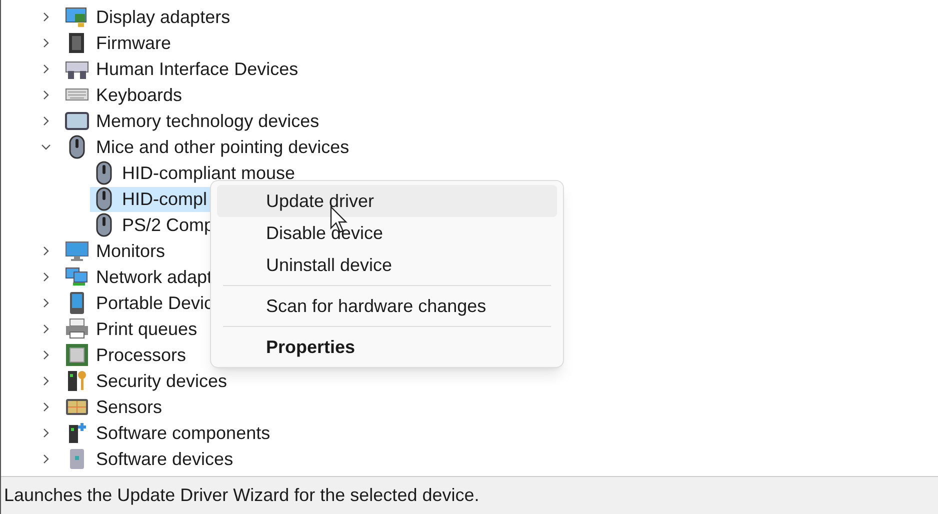 This screenshot has width=938, height=514. What do you see at coordinates (133, 43) in the screenshot?
I see `tree-item: Firmware` at bounding box center [133, 43].